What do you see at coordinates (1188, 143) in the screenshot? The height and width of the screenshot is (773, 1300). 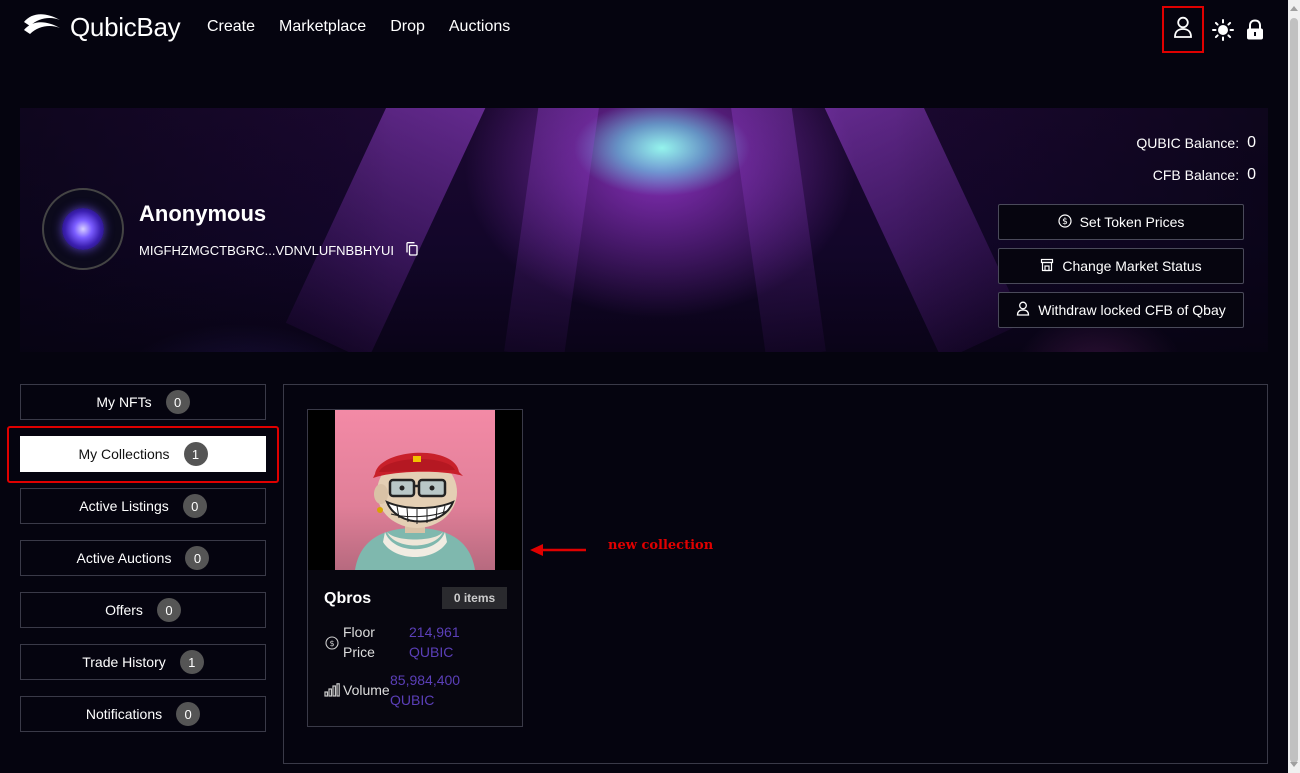 I see `qubic-balance-label: QUBIC Balance:` at bounding box center [1188, 143].